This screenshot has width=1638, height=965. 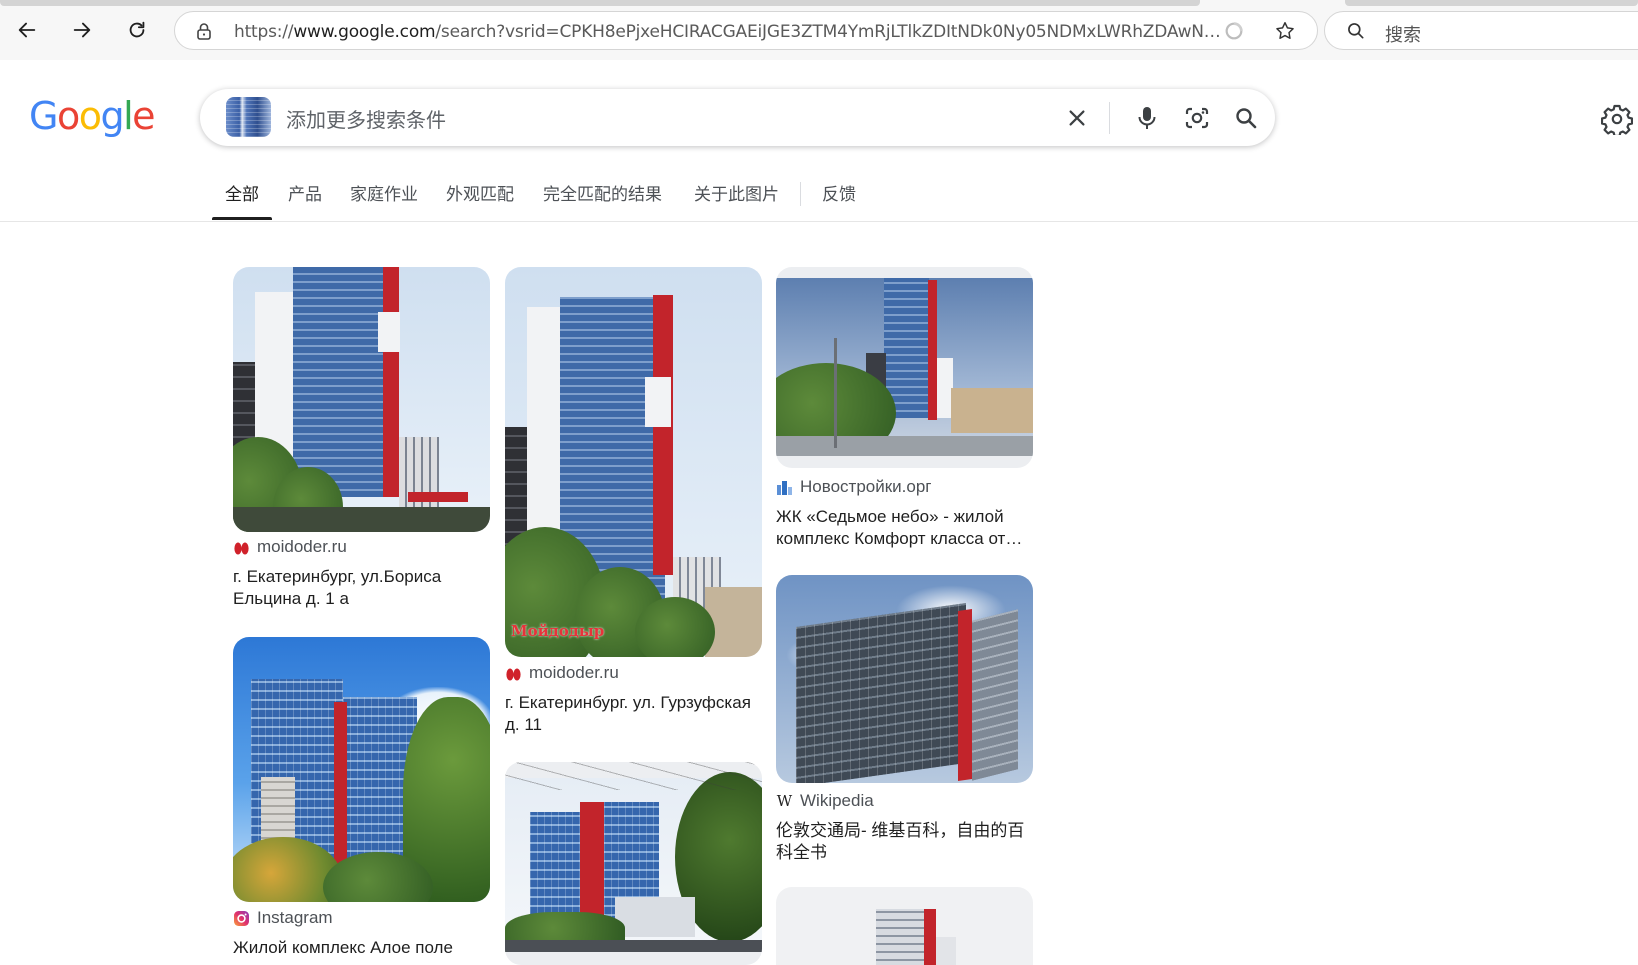 I want to click on camera-lens-icon, so click(x=1197, y=118).